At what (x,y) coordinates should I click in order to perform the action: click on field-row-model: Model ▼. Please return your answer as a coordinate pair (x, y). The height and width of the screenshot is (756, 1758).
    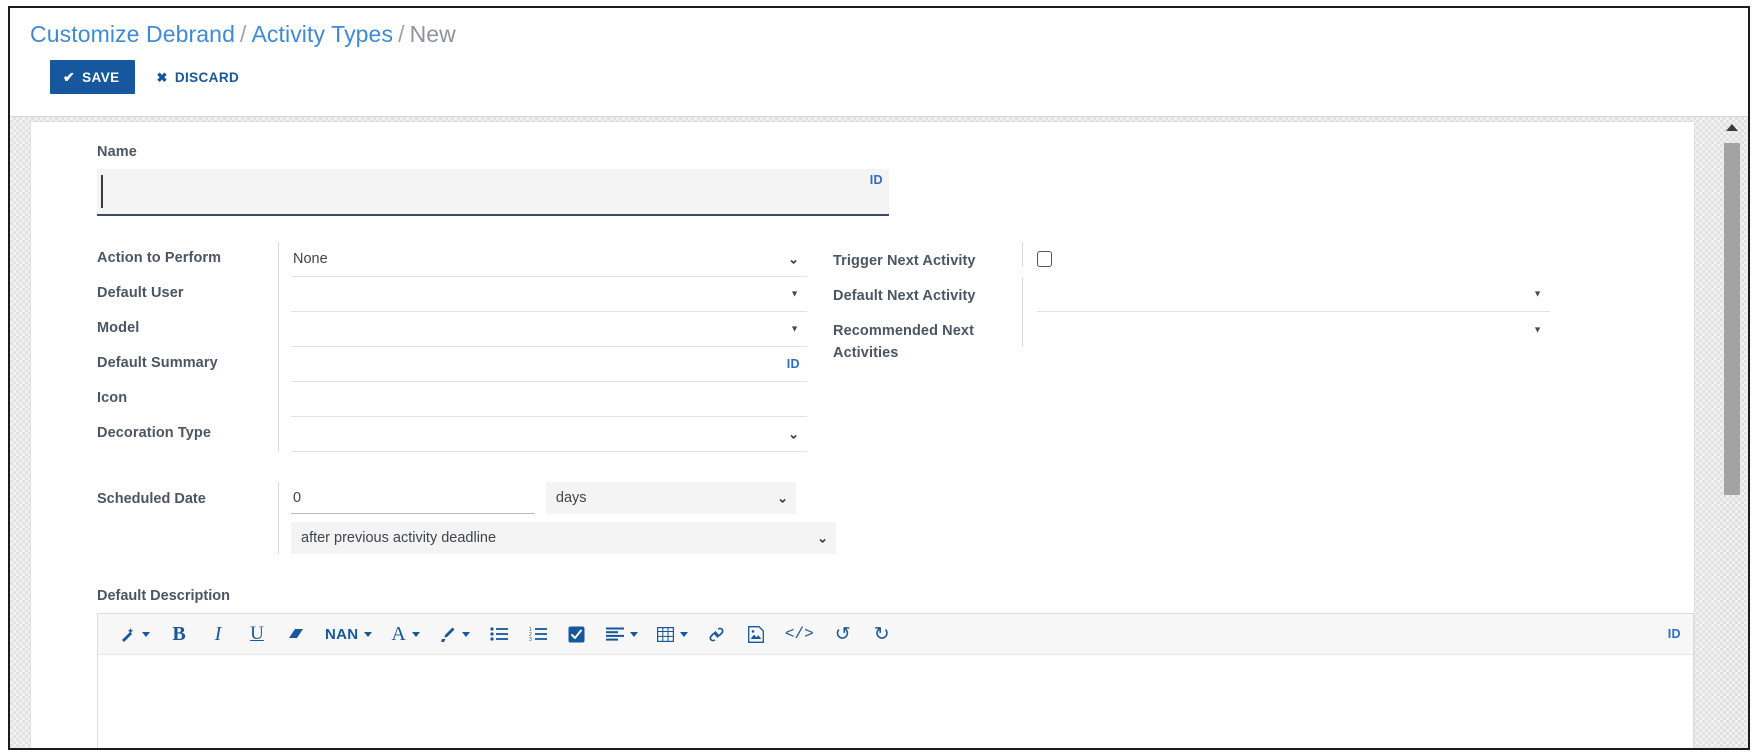
    Looking at the image, I should click on (452, 329).